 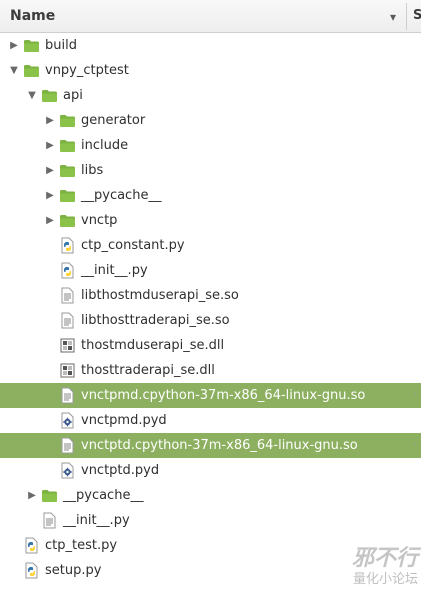 What do you see at coordinates (92, 170) in the screenshot?
I see `tree-item-label: libs` at bounding box center [92, 170].